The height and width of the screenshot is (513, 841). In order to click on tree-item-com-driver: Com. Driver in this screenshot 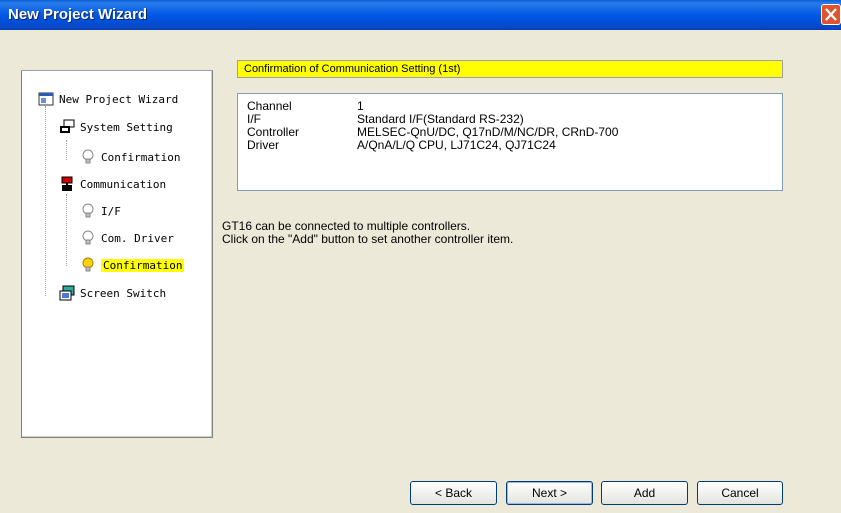, I will do `click(127, 238)`.